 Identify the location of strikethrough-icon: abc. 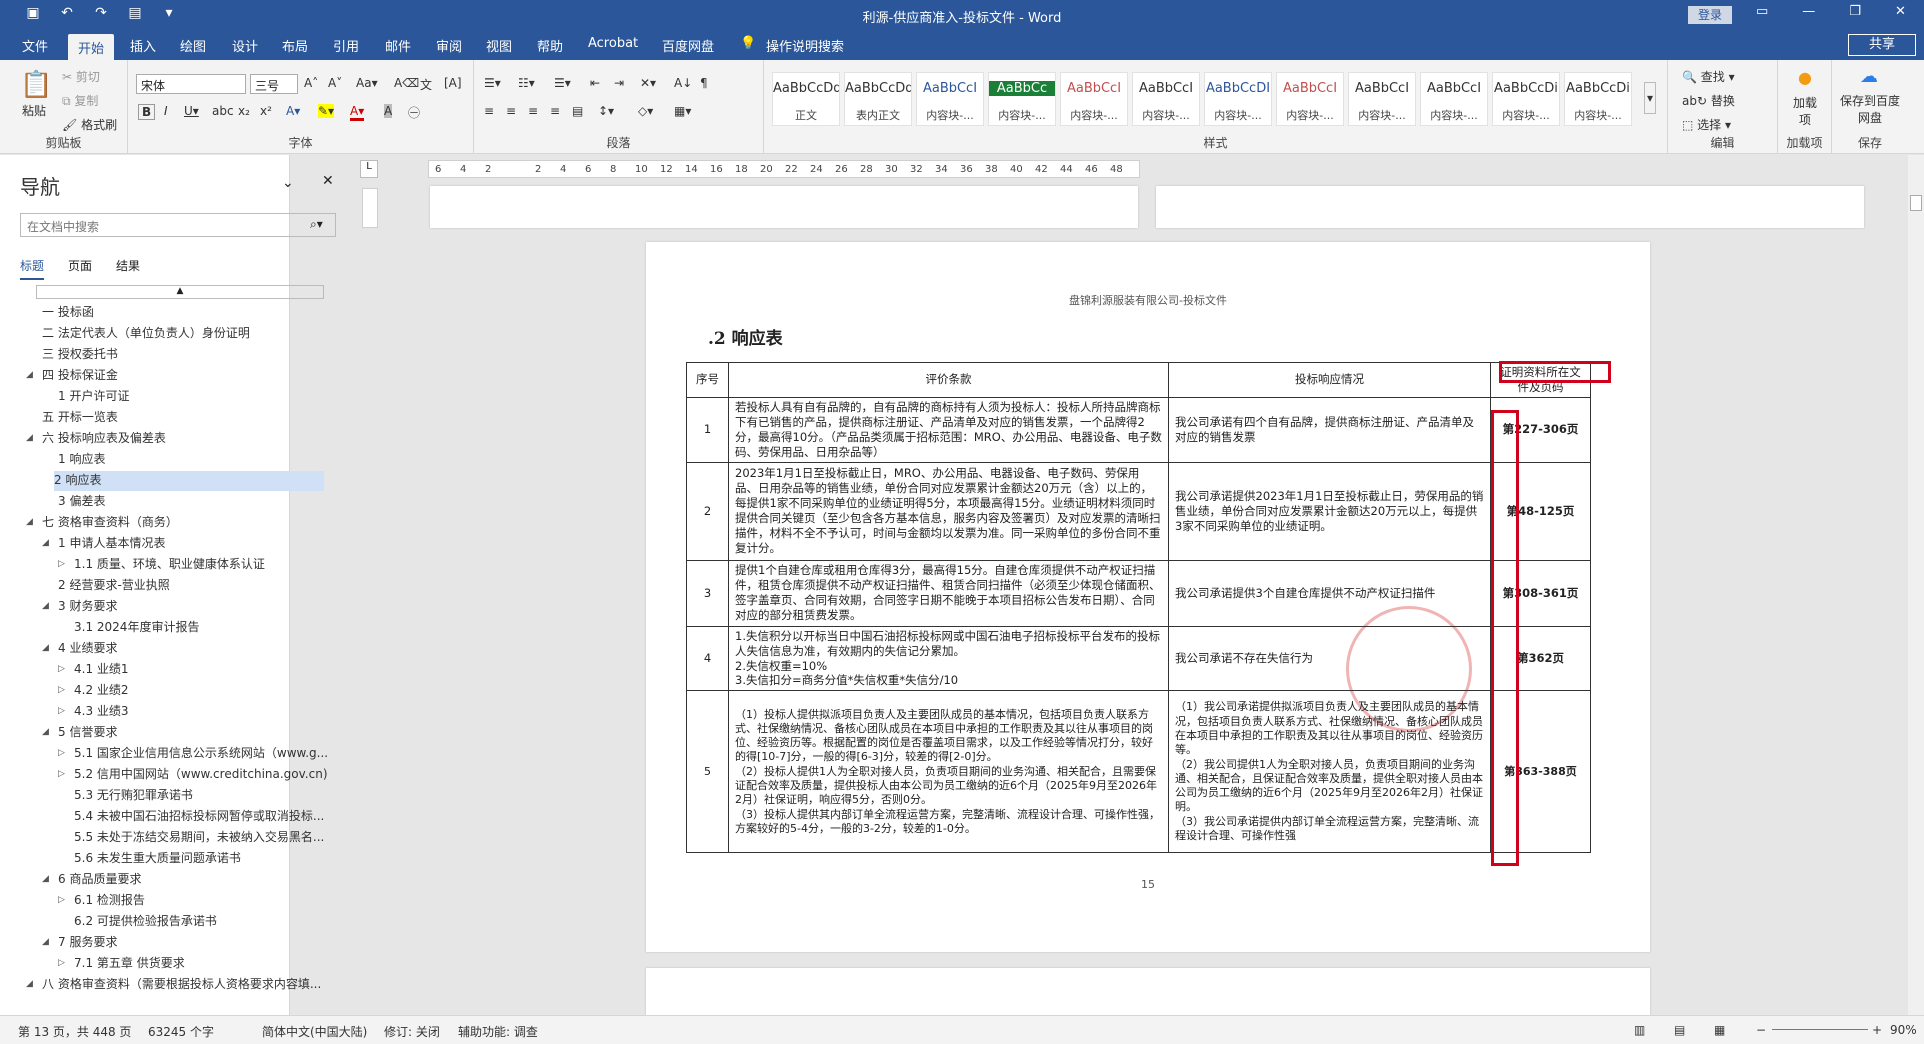
(223, 111).